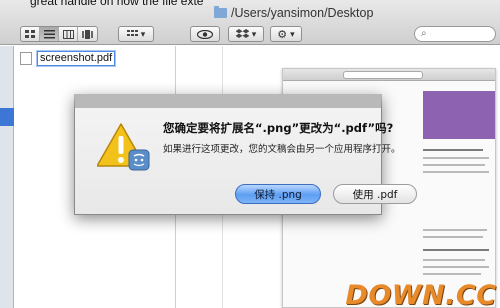  Describe the element at coordinates (455, 34) in the screenshot. I see `search-field: ⌕` at that location.